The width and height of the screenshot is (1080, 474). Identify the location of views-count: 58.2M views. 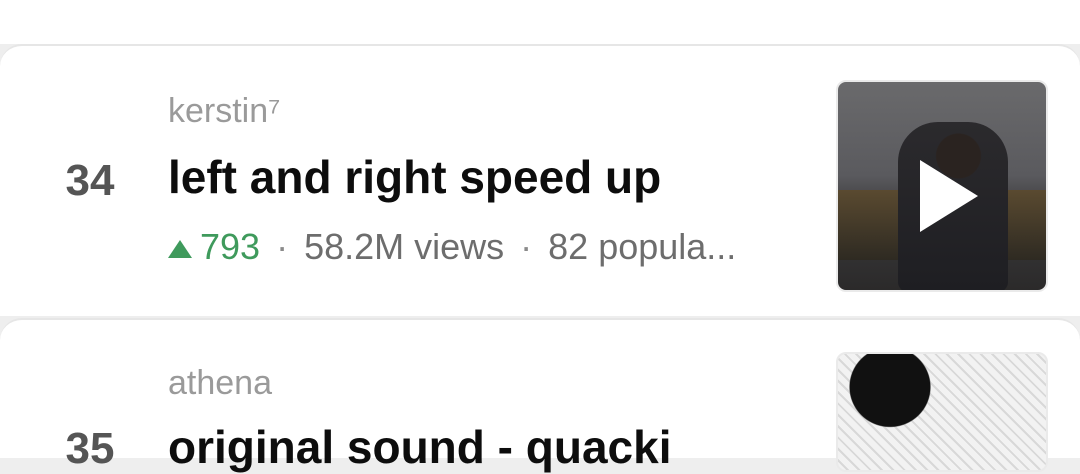
(404, 246).